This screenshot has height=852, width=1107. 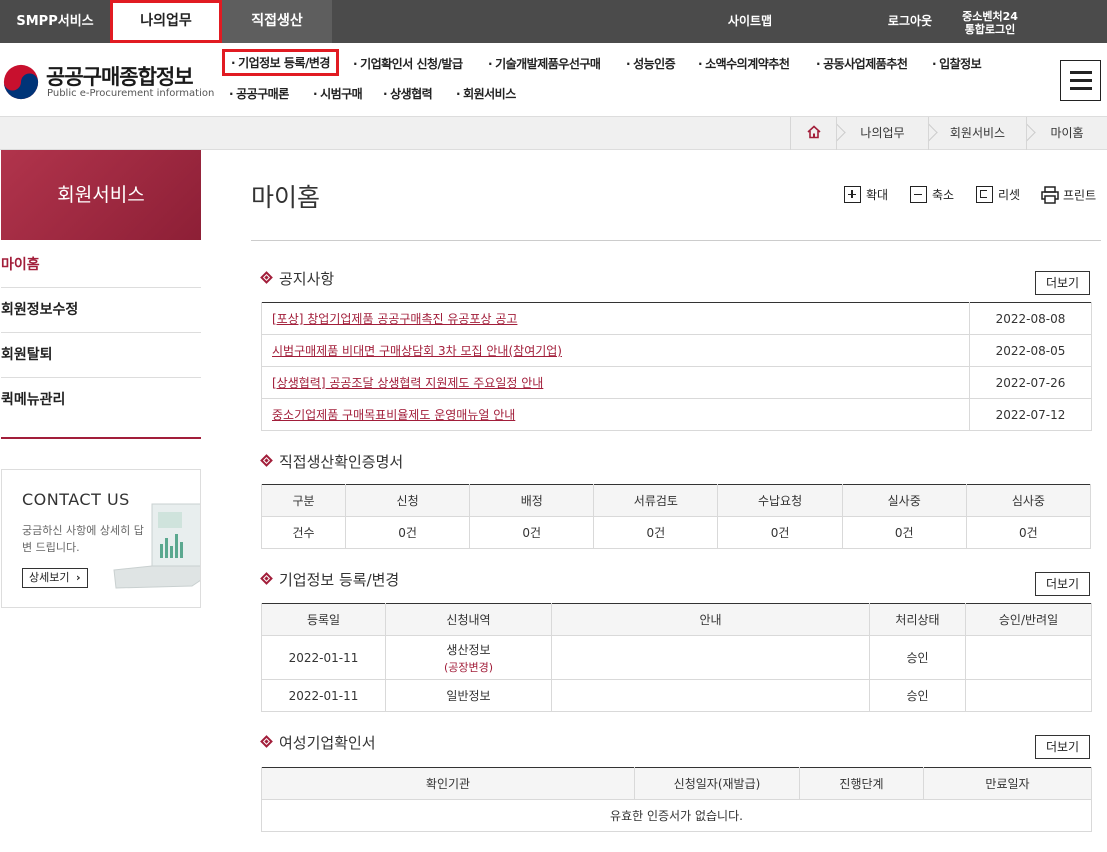 I want to click on contact-detail-label: 상세보기, so click(x=49, y=577).